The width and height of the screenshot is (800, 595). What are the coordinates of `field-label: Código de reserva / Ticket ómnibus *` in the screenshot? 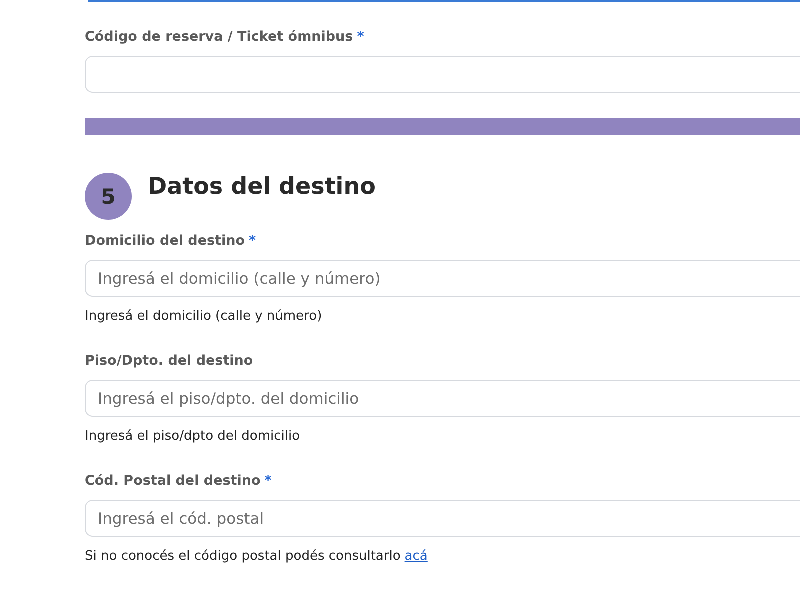 It's located at (224, 37).